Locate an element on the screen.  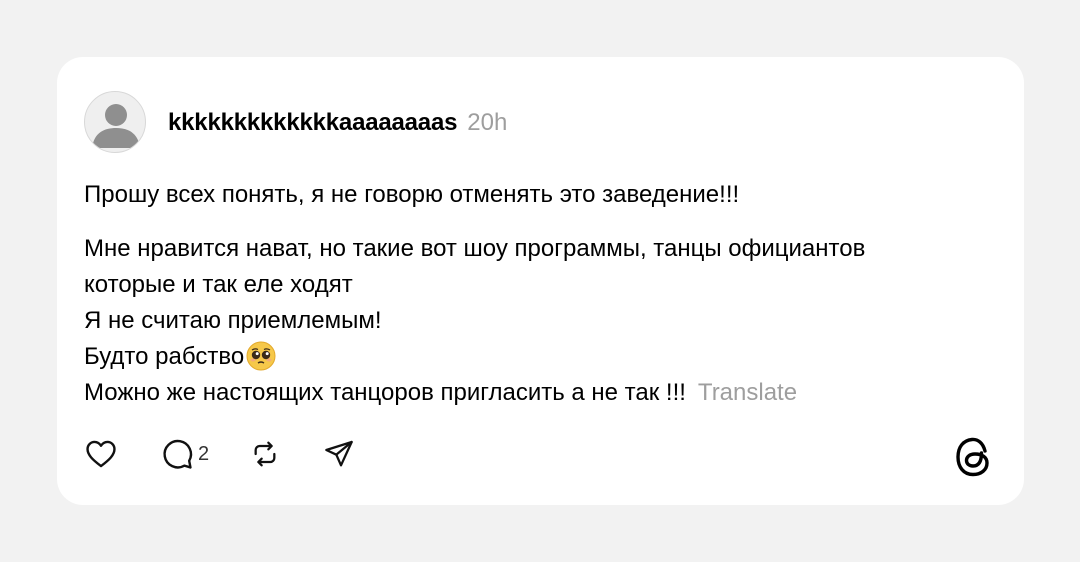
send-icon is located at coordinates (339, 453).